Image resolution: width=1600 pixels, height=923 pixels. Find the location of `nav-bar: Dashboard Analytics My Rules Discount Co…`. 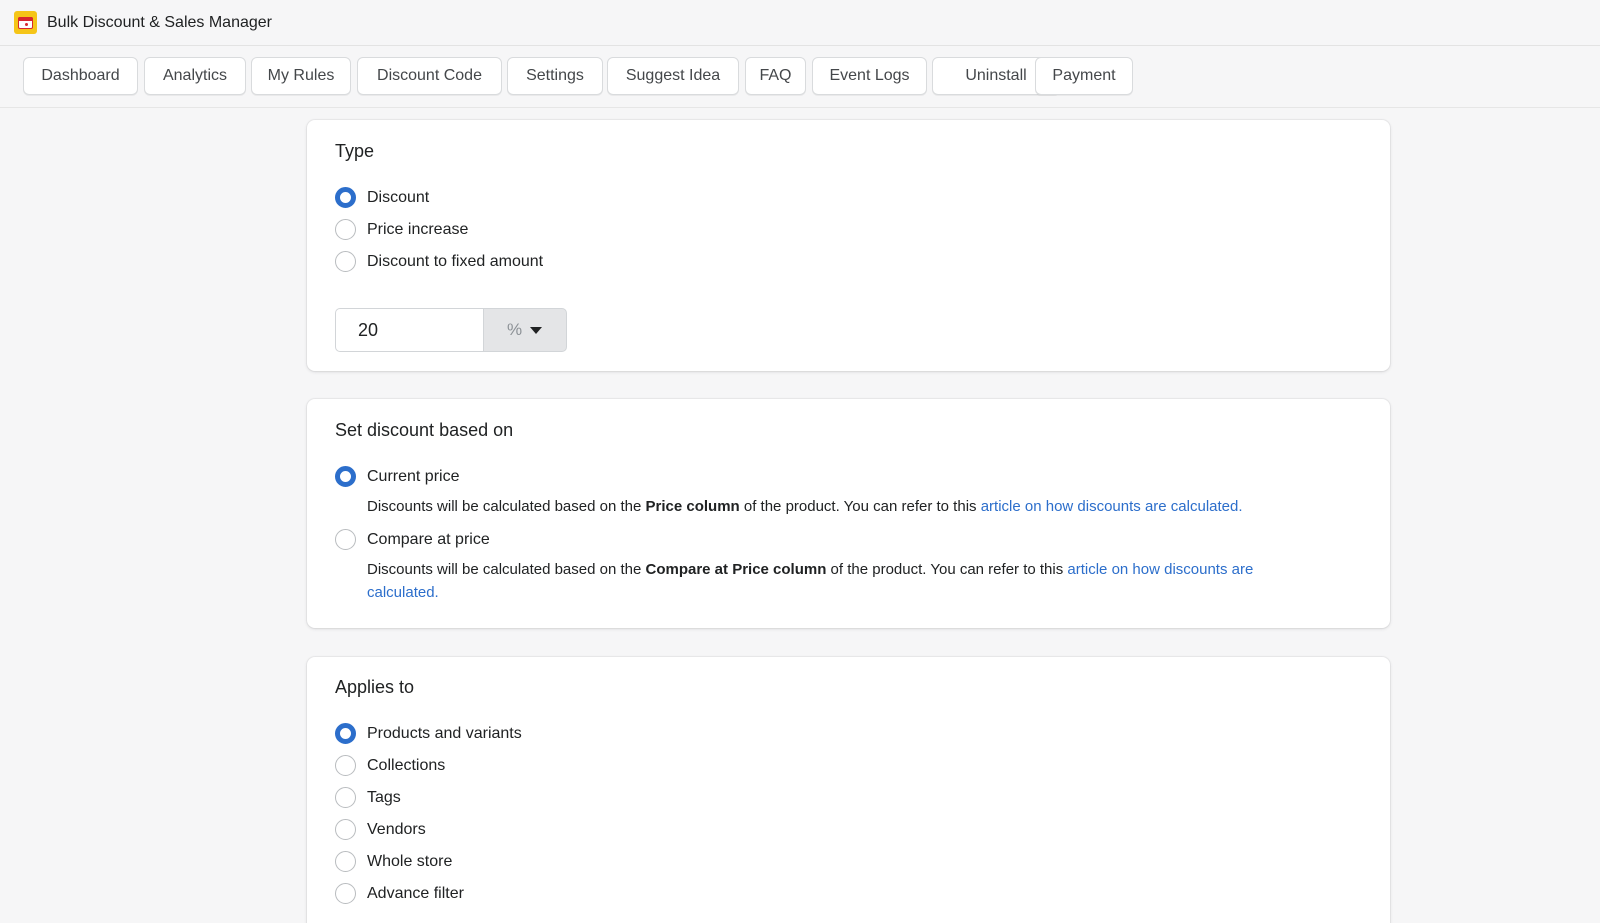

nav-bar: Dashboard Analytics My Rules Discount Co… is located at coordinates (800, 77).